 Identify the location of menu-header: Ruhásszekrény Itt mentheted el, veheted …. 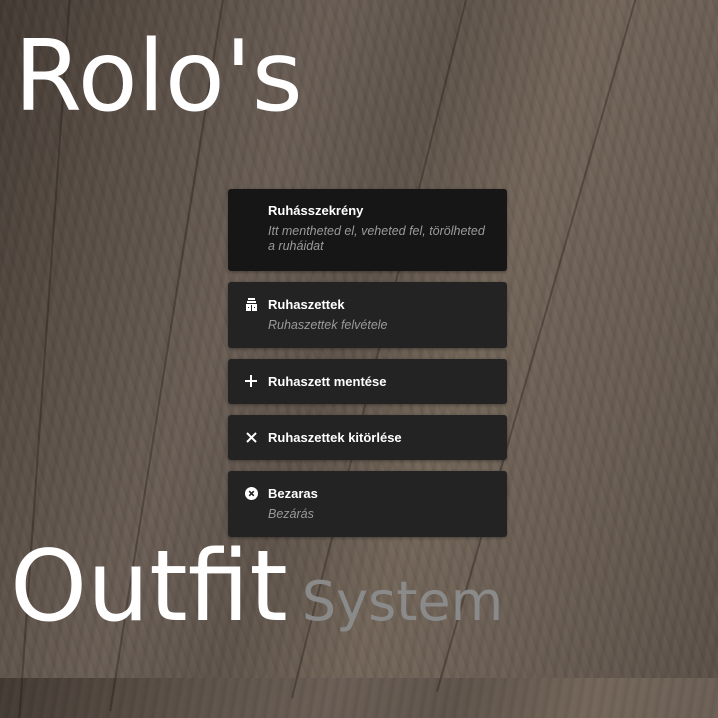
(367, 230).